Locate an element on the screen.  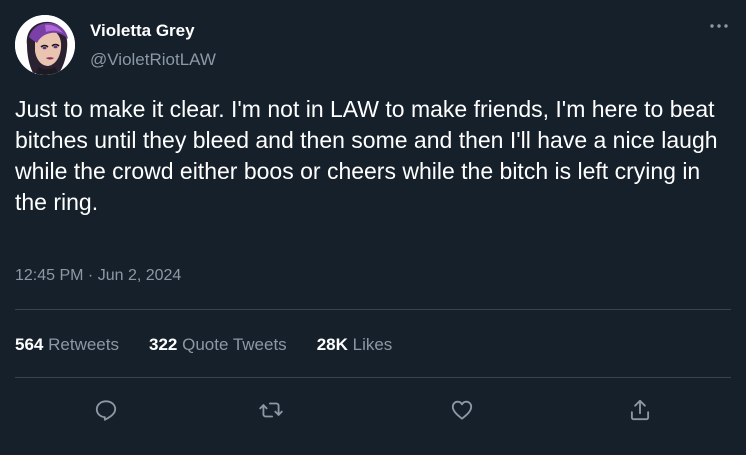
retweet-button is located at coordinates (271, 410).